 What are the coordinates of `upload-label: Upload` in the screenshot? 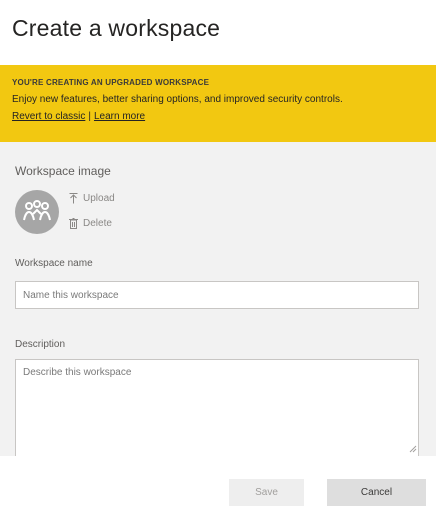 It's located at (99, 198).